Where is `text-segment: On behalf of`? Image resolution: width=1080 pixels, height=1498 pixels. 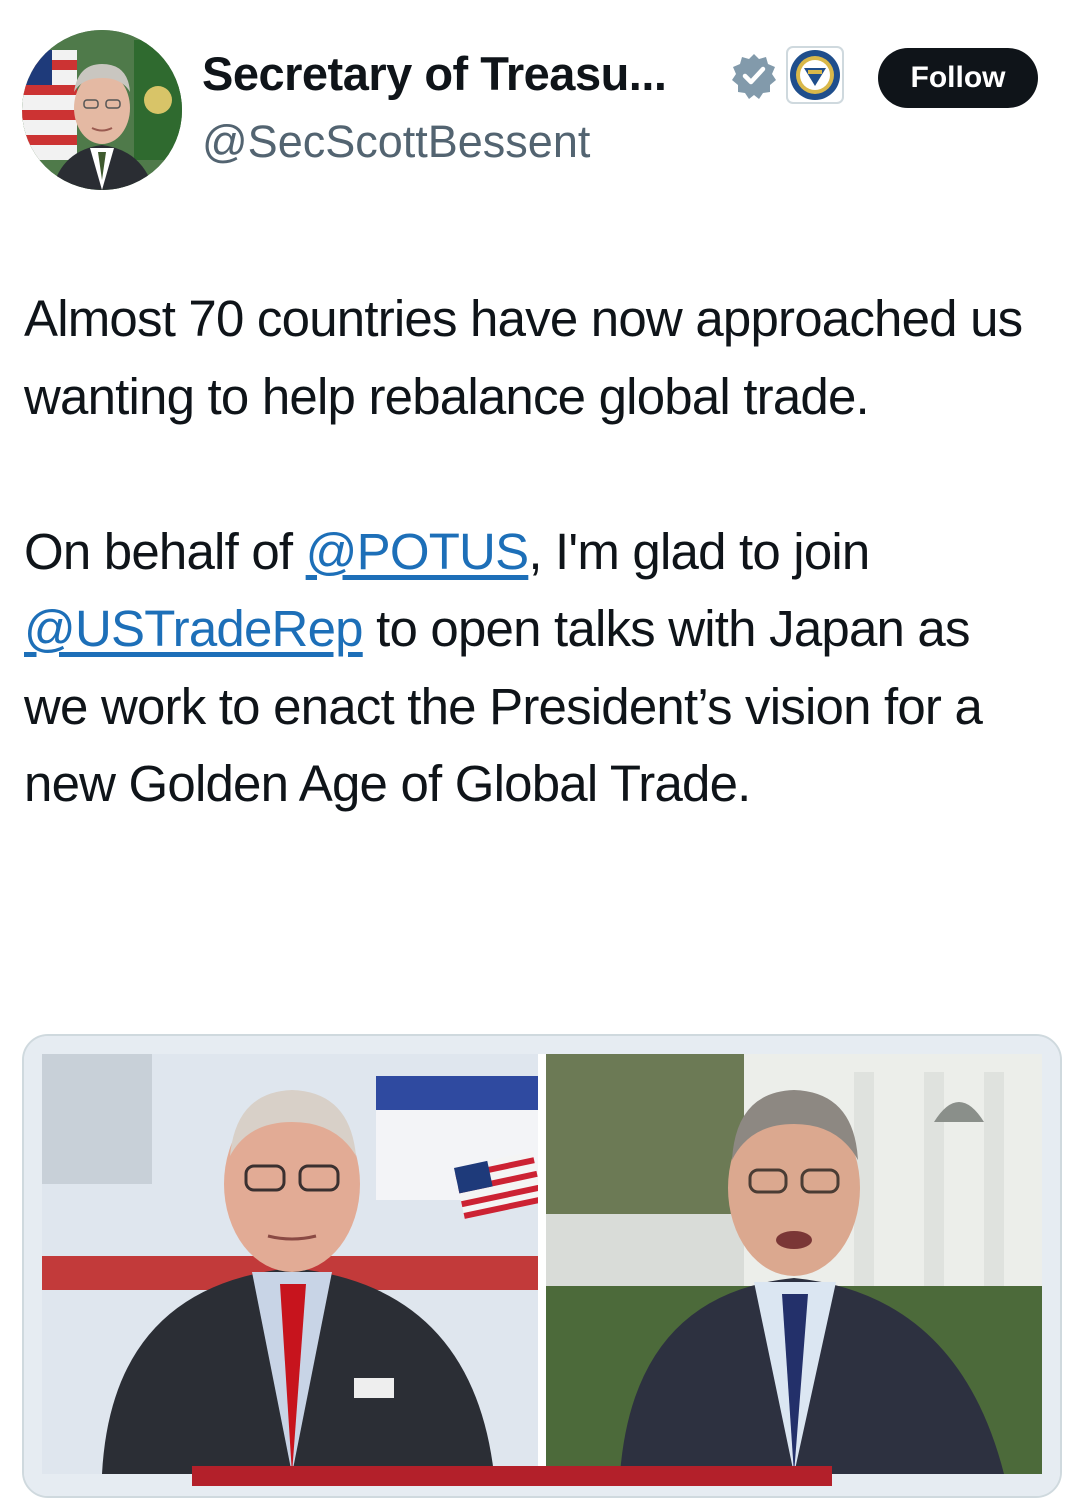
text-segment: On behalf of is located at coordinates (165, 551).